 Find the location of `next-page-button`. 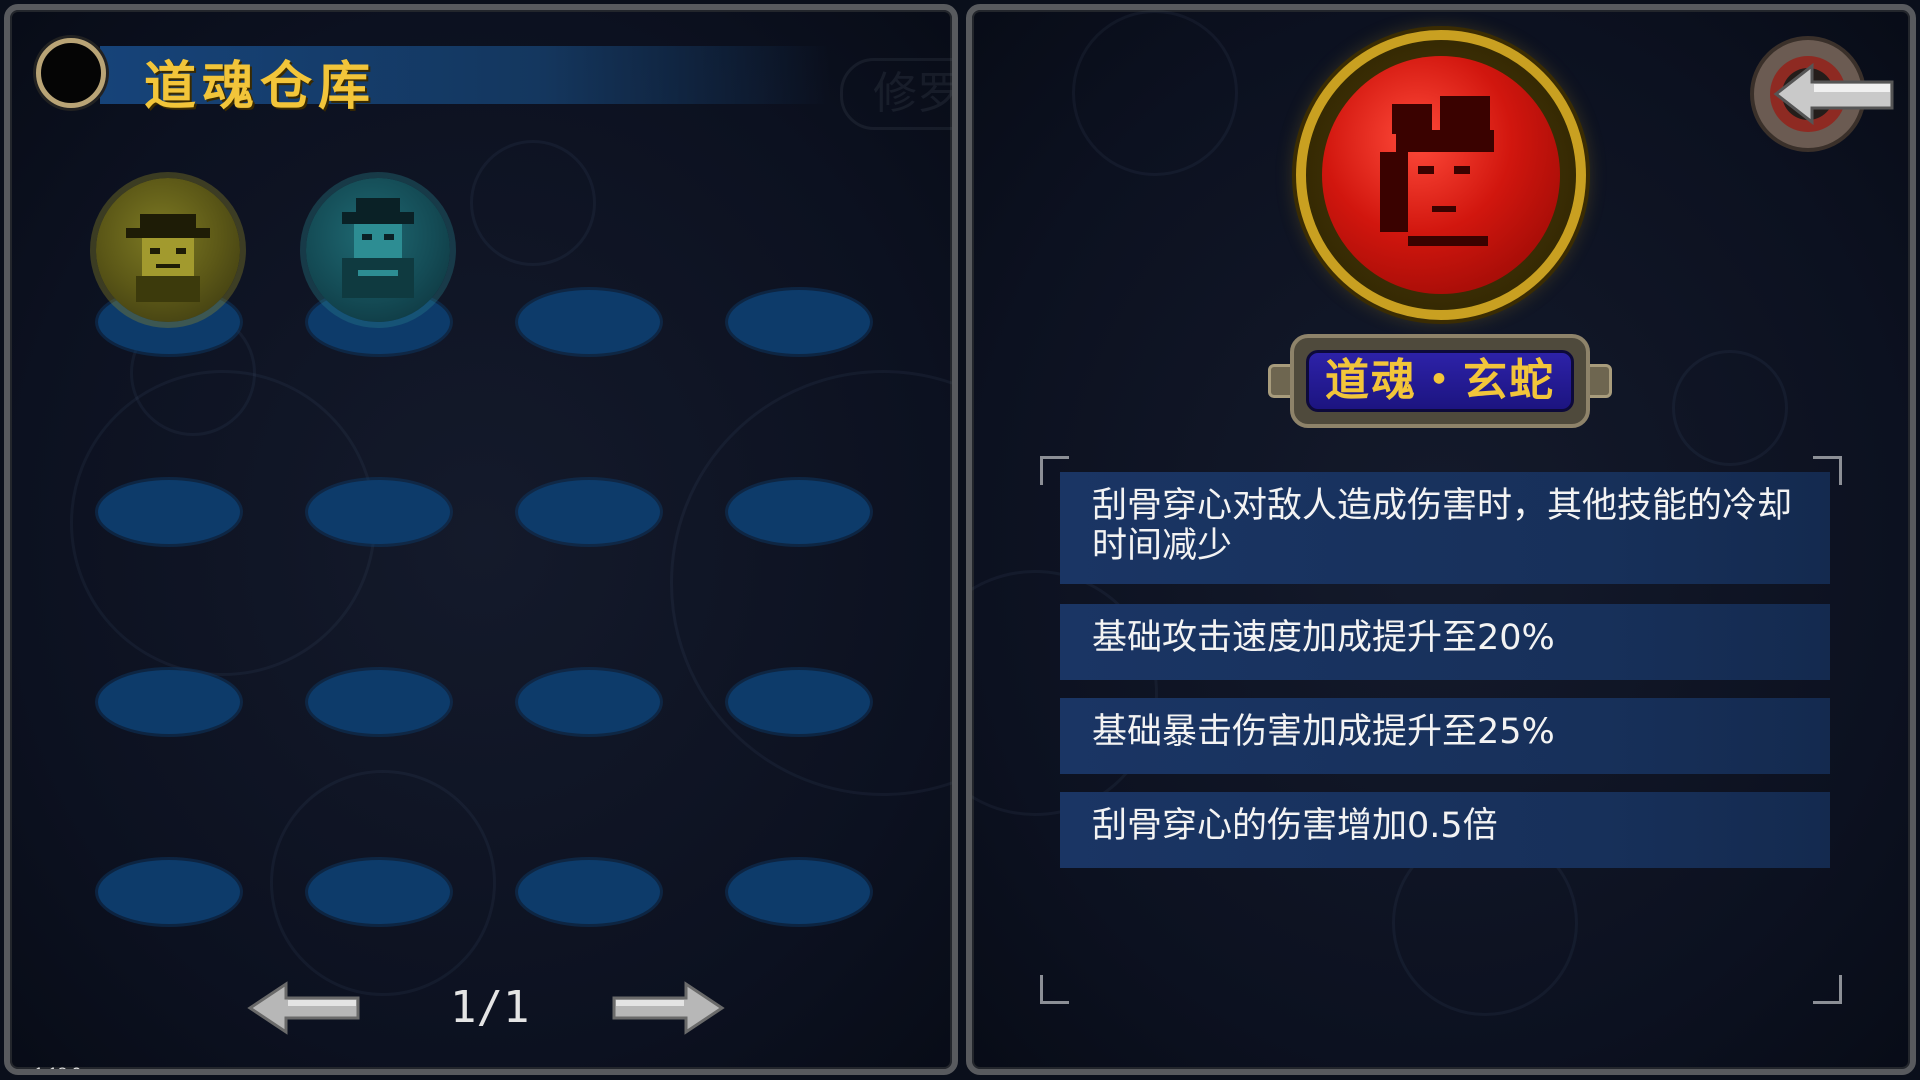

next-page-button is located at coordinates (668, 1008).